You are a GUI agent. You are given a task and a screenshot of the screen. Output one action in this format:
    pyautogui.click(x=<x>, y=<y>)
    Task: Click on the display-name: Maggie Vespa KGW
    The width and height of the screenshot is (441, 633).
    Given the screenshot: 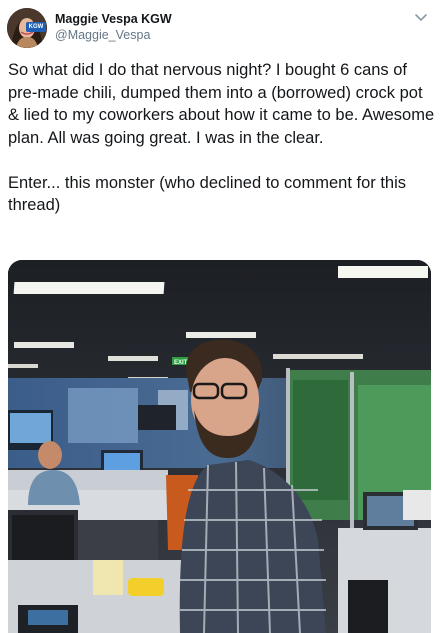 What is the action you would take?
    pyautogui.click(x=113, y=19)
    